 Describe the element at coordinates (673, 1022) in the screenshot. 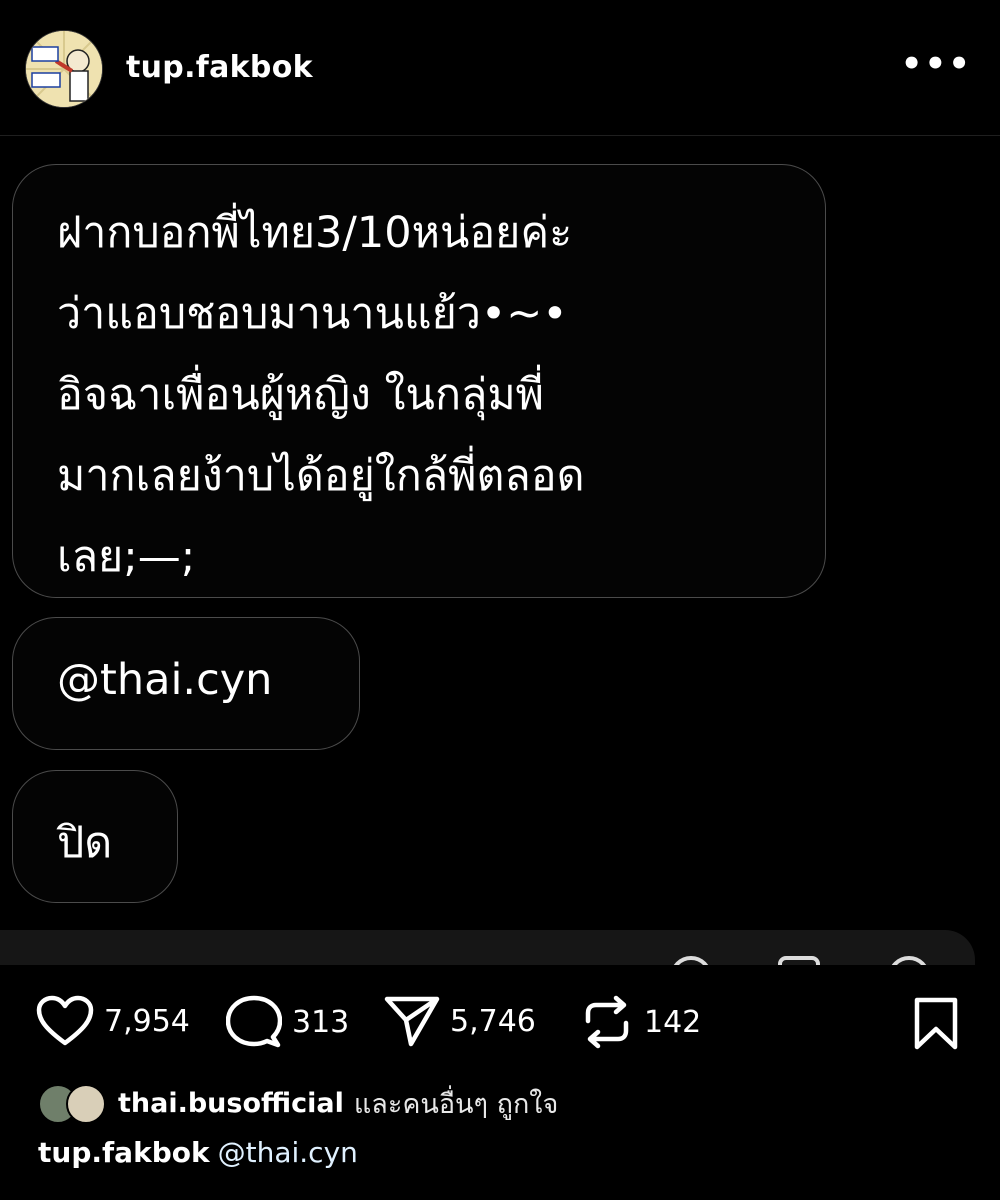

I see `repost-count: 142` at that location.